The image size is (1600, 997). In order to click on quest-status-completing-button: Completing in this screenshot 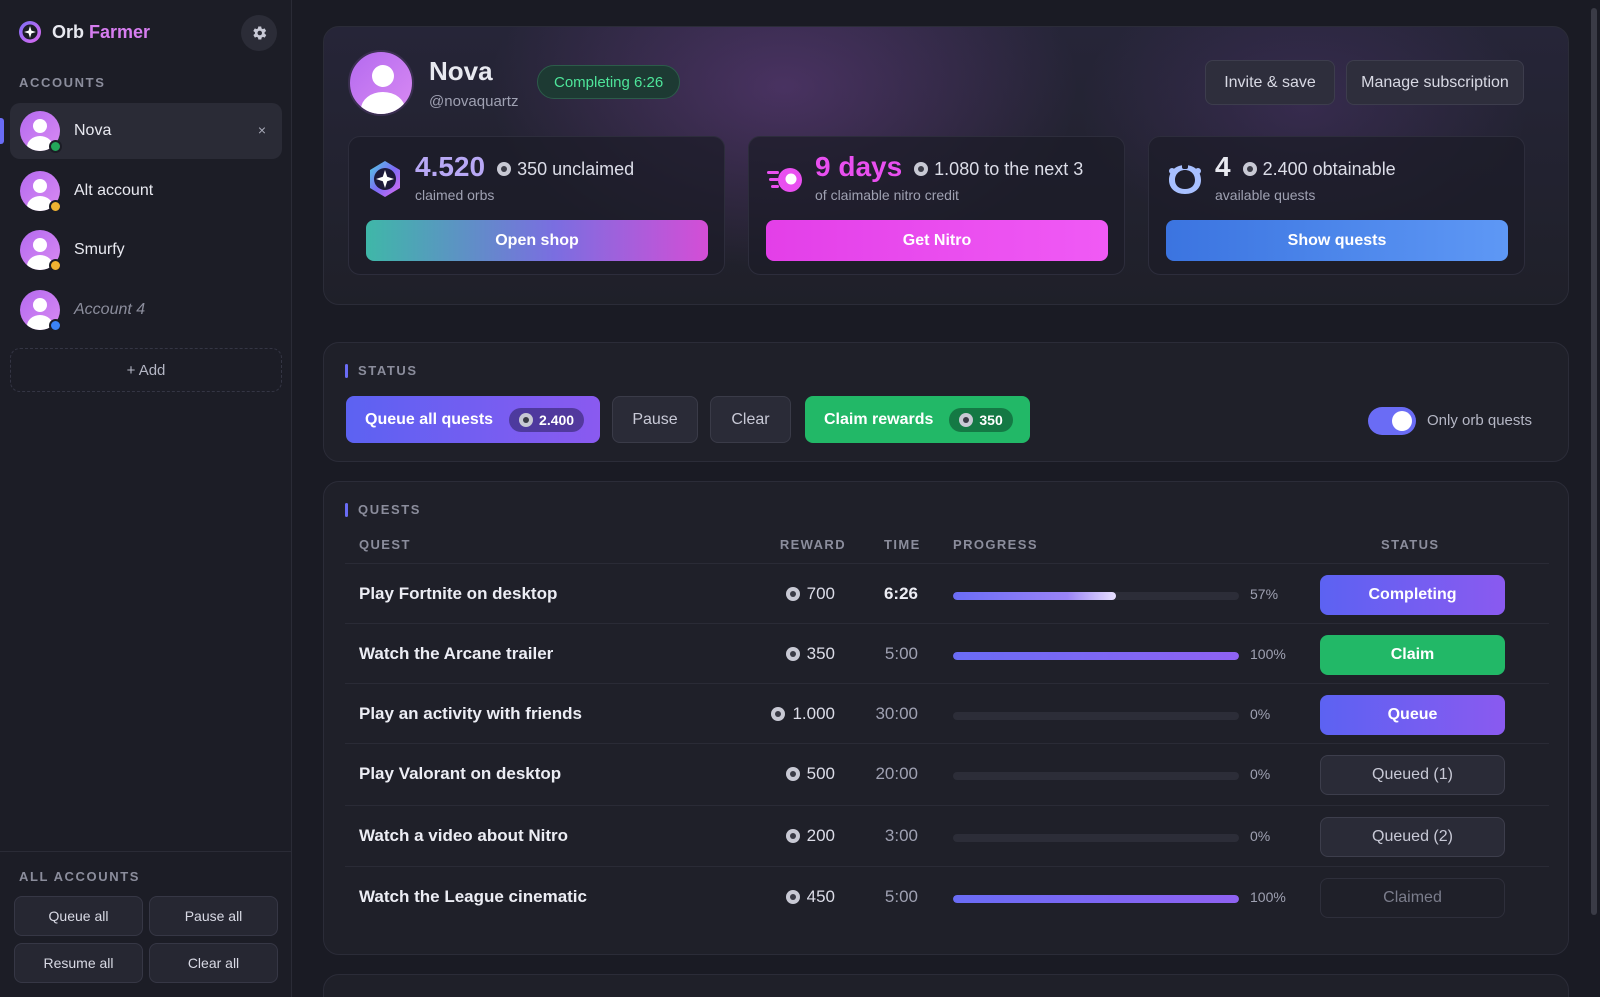, I will do `click(1412, 595)`.